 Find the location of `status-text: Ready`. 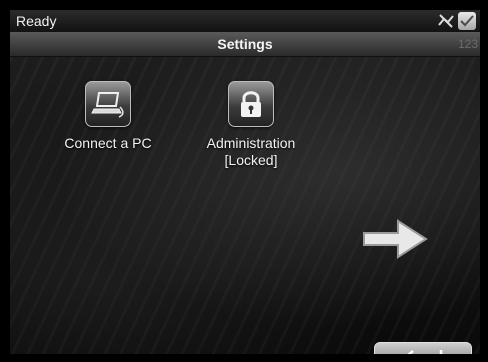

status-text: Ready is located at coordinates (36, 21).